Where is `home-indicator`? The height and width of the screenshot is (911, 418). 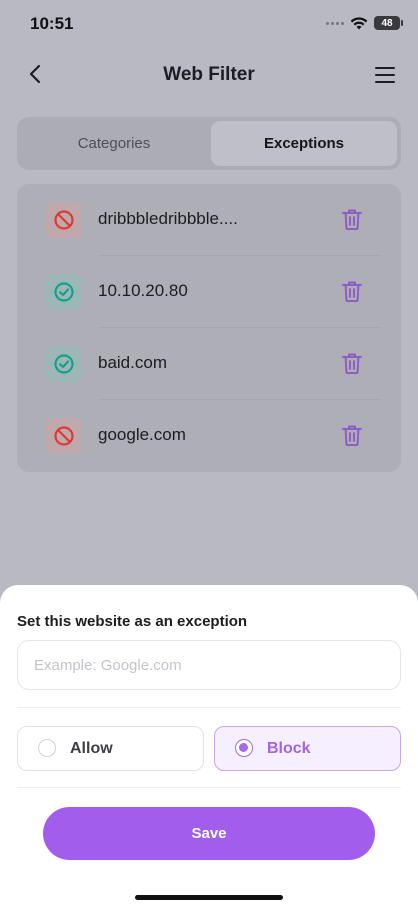
home-indicator is located at coordinates (209, 897).